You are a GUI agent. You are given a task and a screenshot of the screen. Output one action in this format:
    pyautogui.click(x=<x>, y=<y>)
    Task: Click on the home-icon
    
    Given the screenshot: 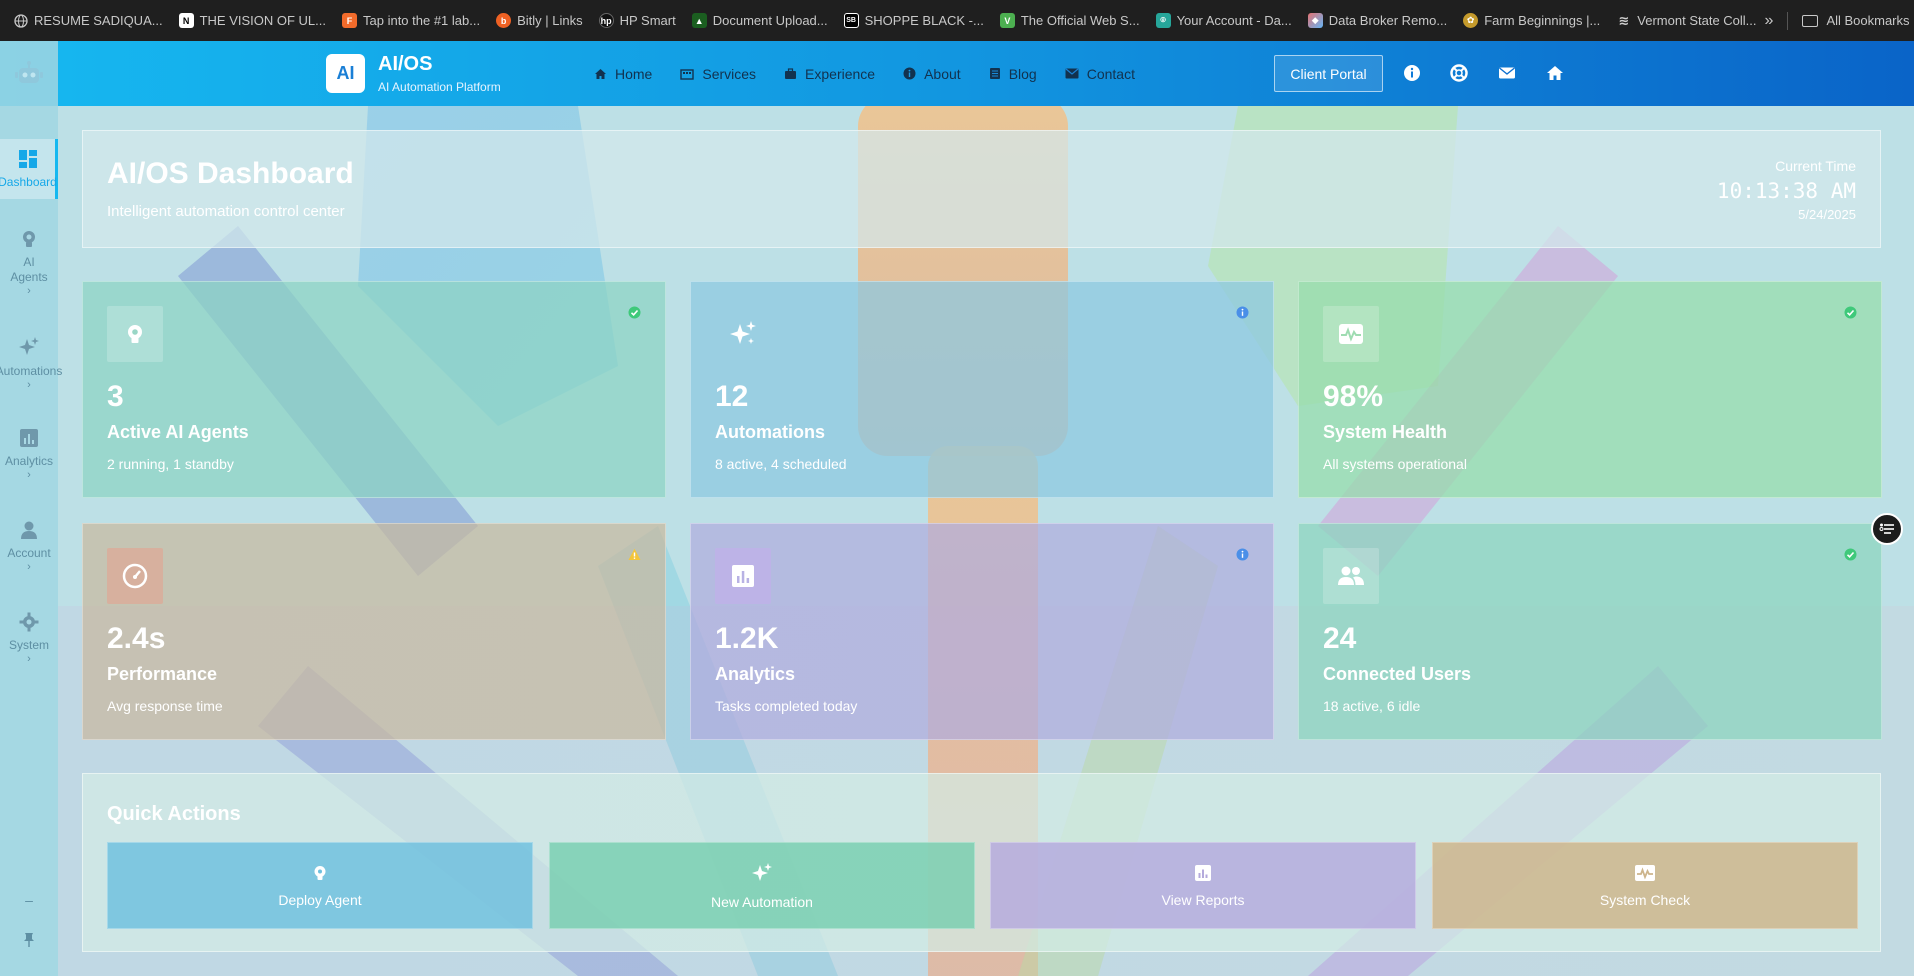 What is the action you would take?
    pyautogui.click(x=1555, y=73)
    